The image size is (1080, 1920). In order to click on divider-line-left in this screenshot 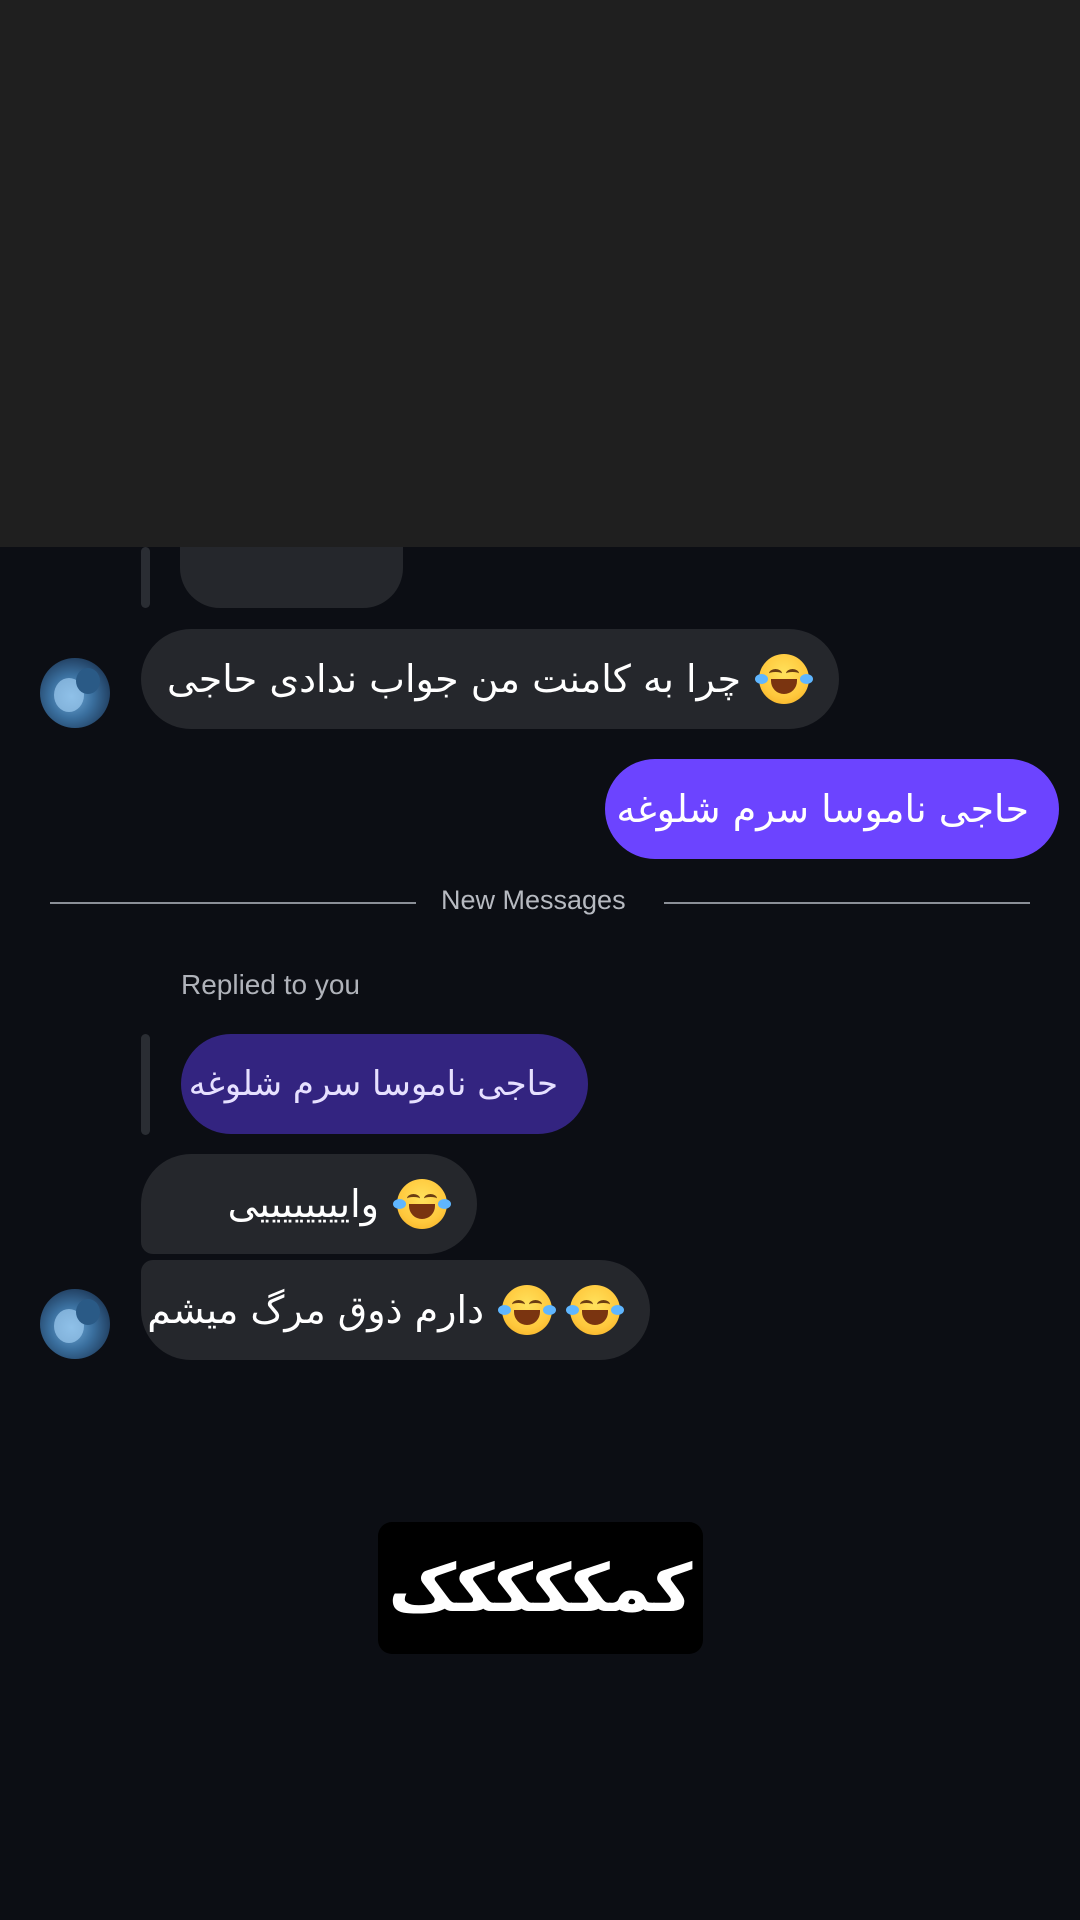, I will do `click(233, 903)`.